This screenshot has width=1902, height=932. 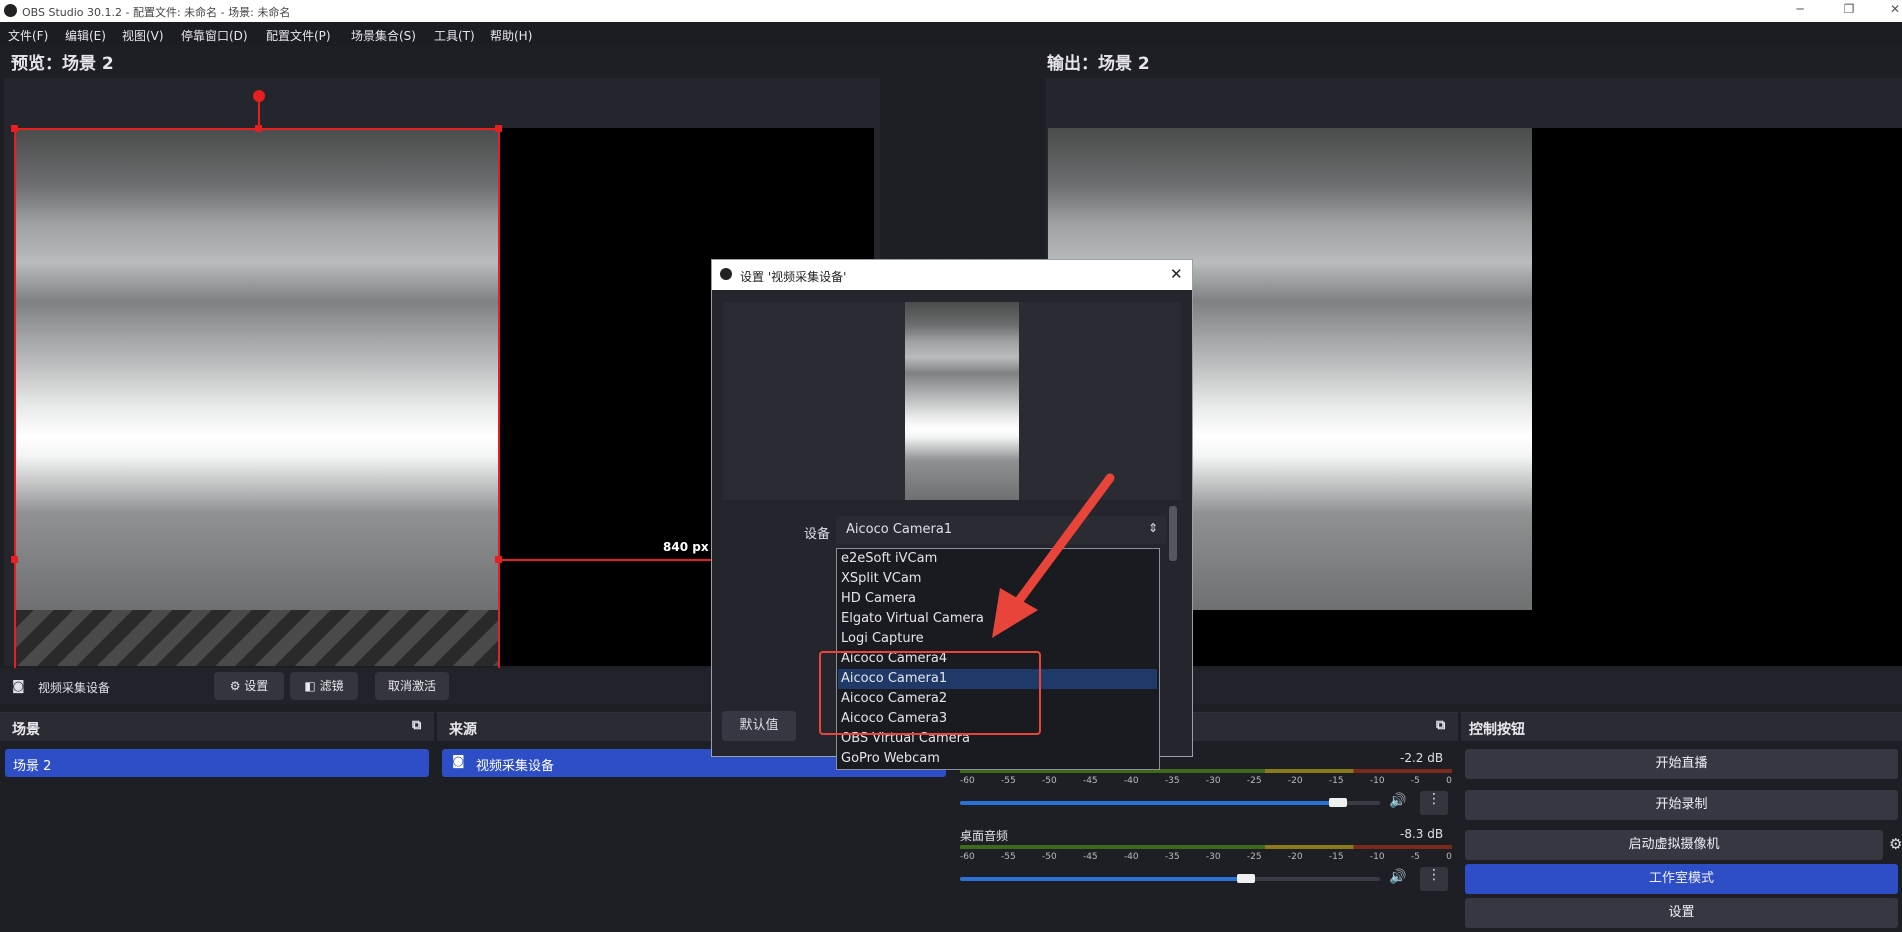 What do you see at coordinates (463, 730) in the screenshot?
I see `sources-dock-title: 来源` at bounding box center [463, 730].